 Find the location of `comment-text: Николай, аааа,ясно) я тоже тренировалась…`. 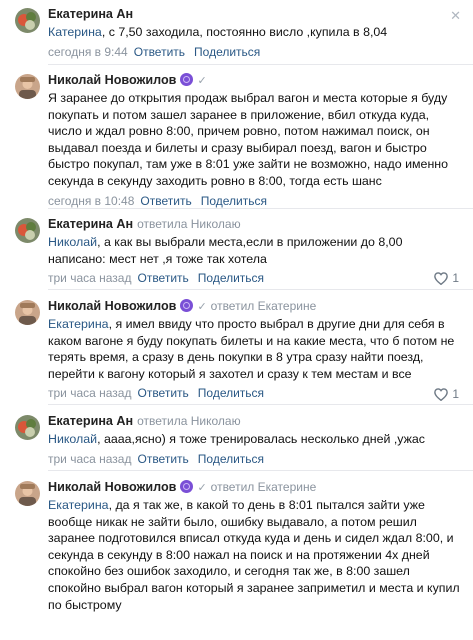

comment-text: Николай, аааа,ясно) я тоже тренировалась… is located at coordinates (236, 439).